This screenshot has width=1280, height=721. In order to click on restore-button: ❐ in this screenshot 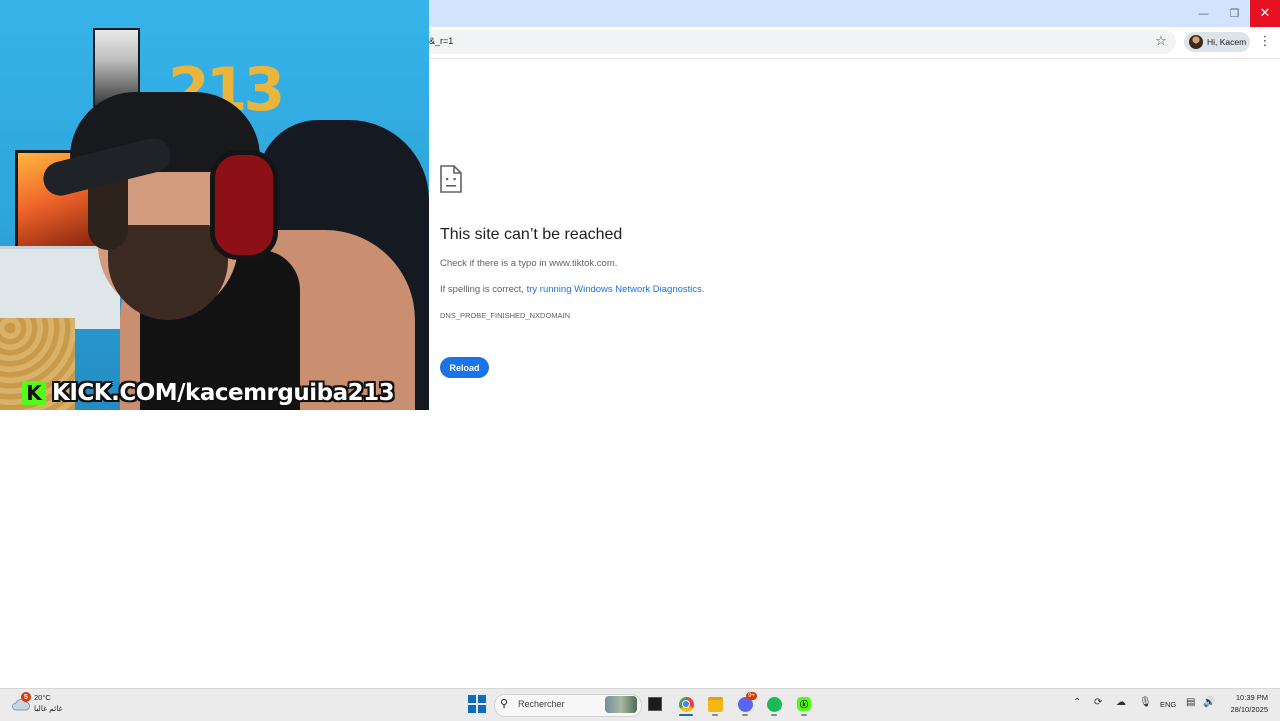, I will do `click(1234, 13)`.